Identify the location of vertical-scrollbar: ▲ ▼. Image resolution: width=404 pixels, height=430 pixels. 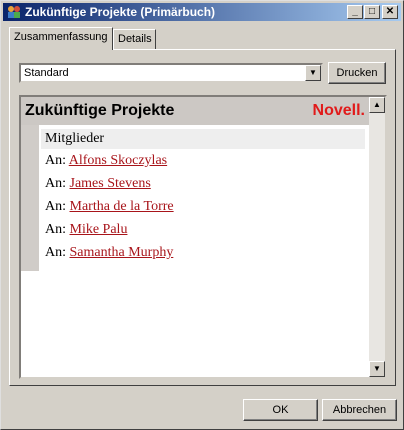
(377, 237).